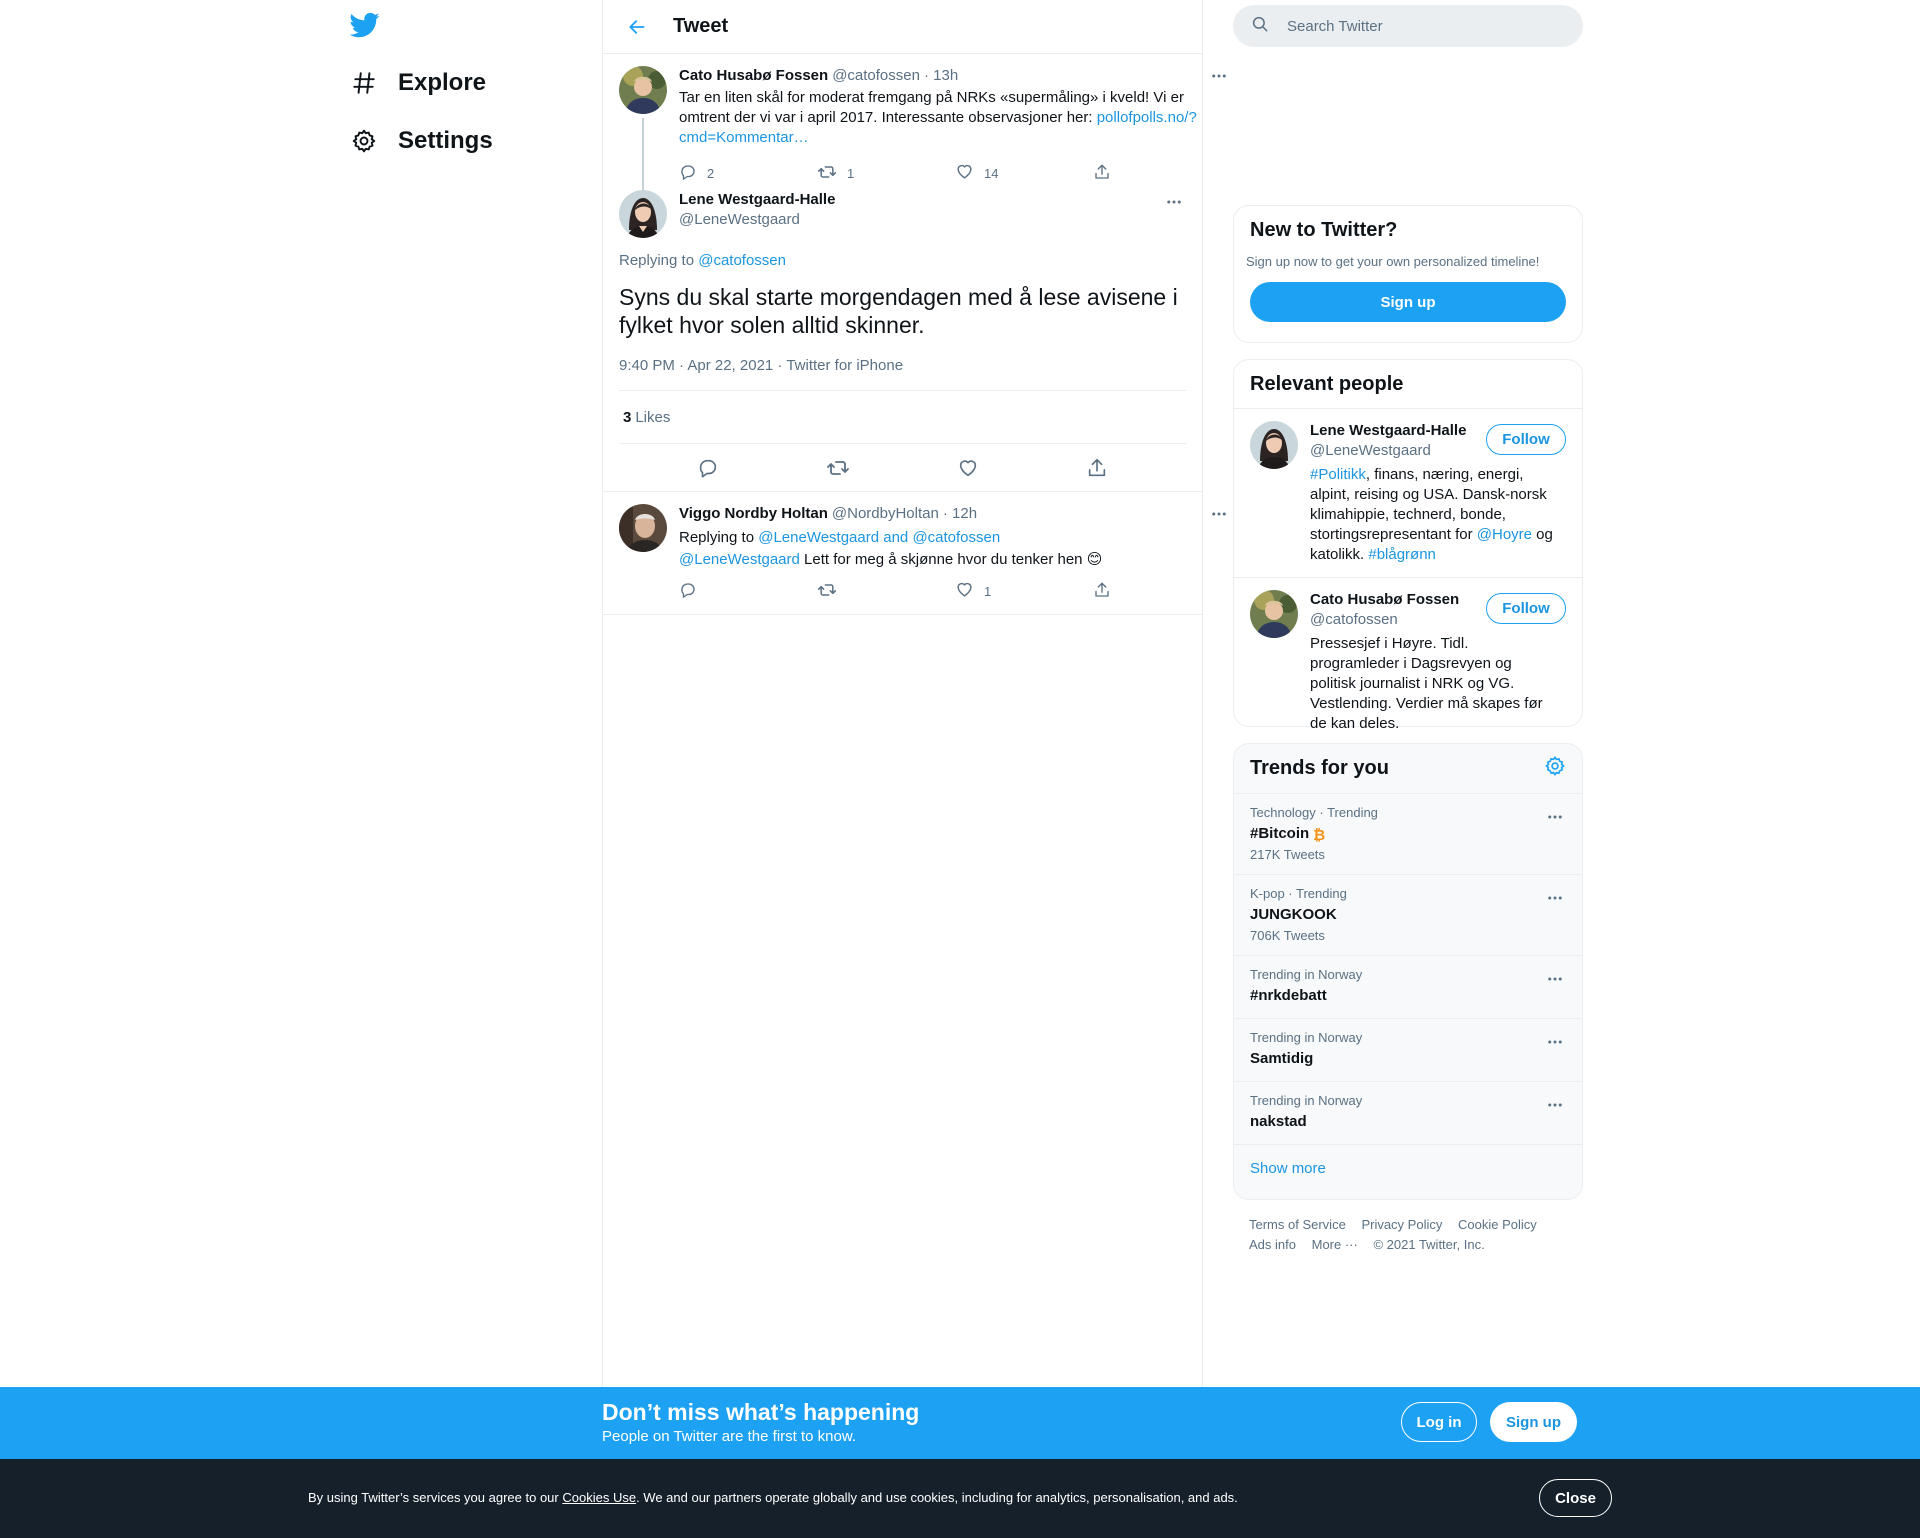  What do you see at coordinates (761, 1412) in the screenshot?
I see `banner-title: Don’t miss what’s happening` at bounding box center [761, 1412].